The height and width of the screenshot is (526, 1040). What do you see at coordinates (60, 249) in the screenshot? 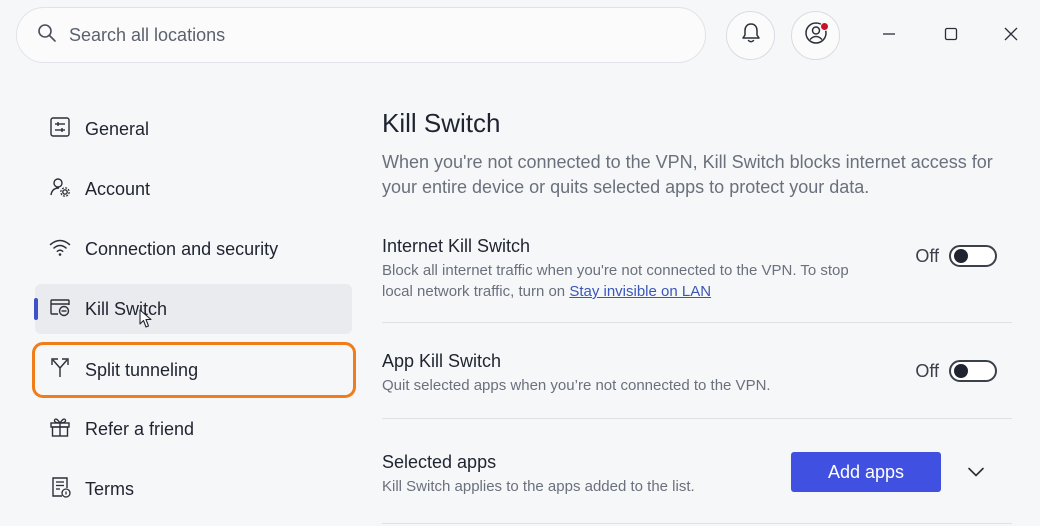
I see `wifi-icon` at bounding box center [60, 249].